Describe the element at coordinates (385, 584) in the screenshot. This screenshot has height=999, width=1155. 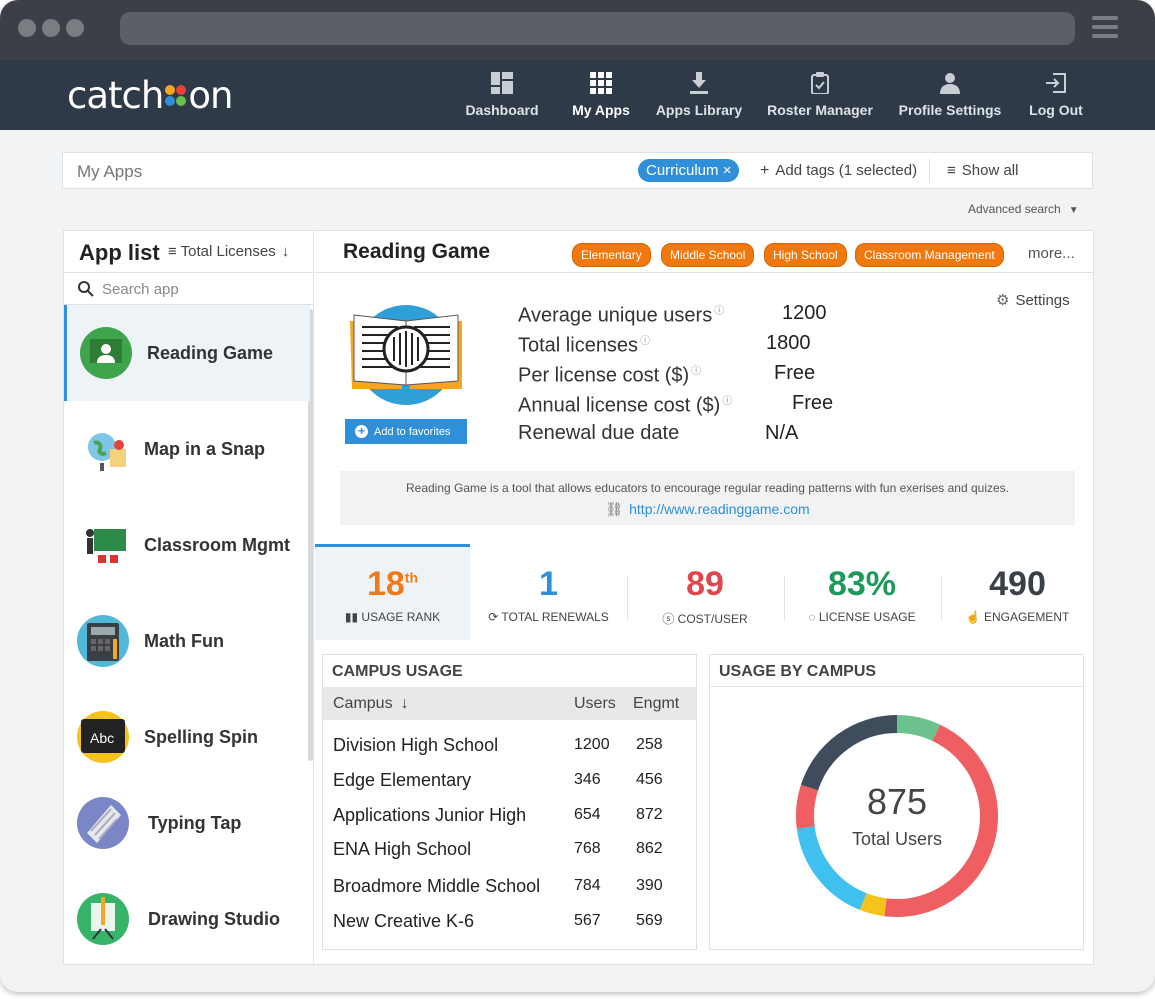
I see `stat-value: 18` at that location.